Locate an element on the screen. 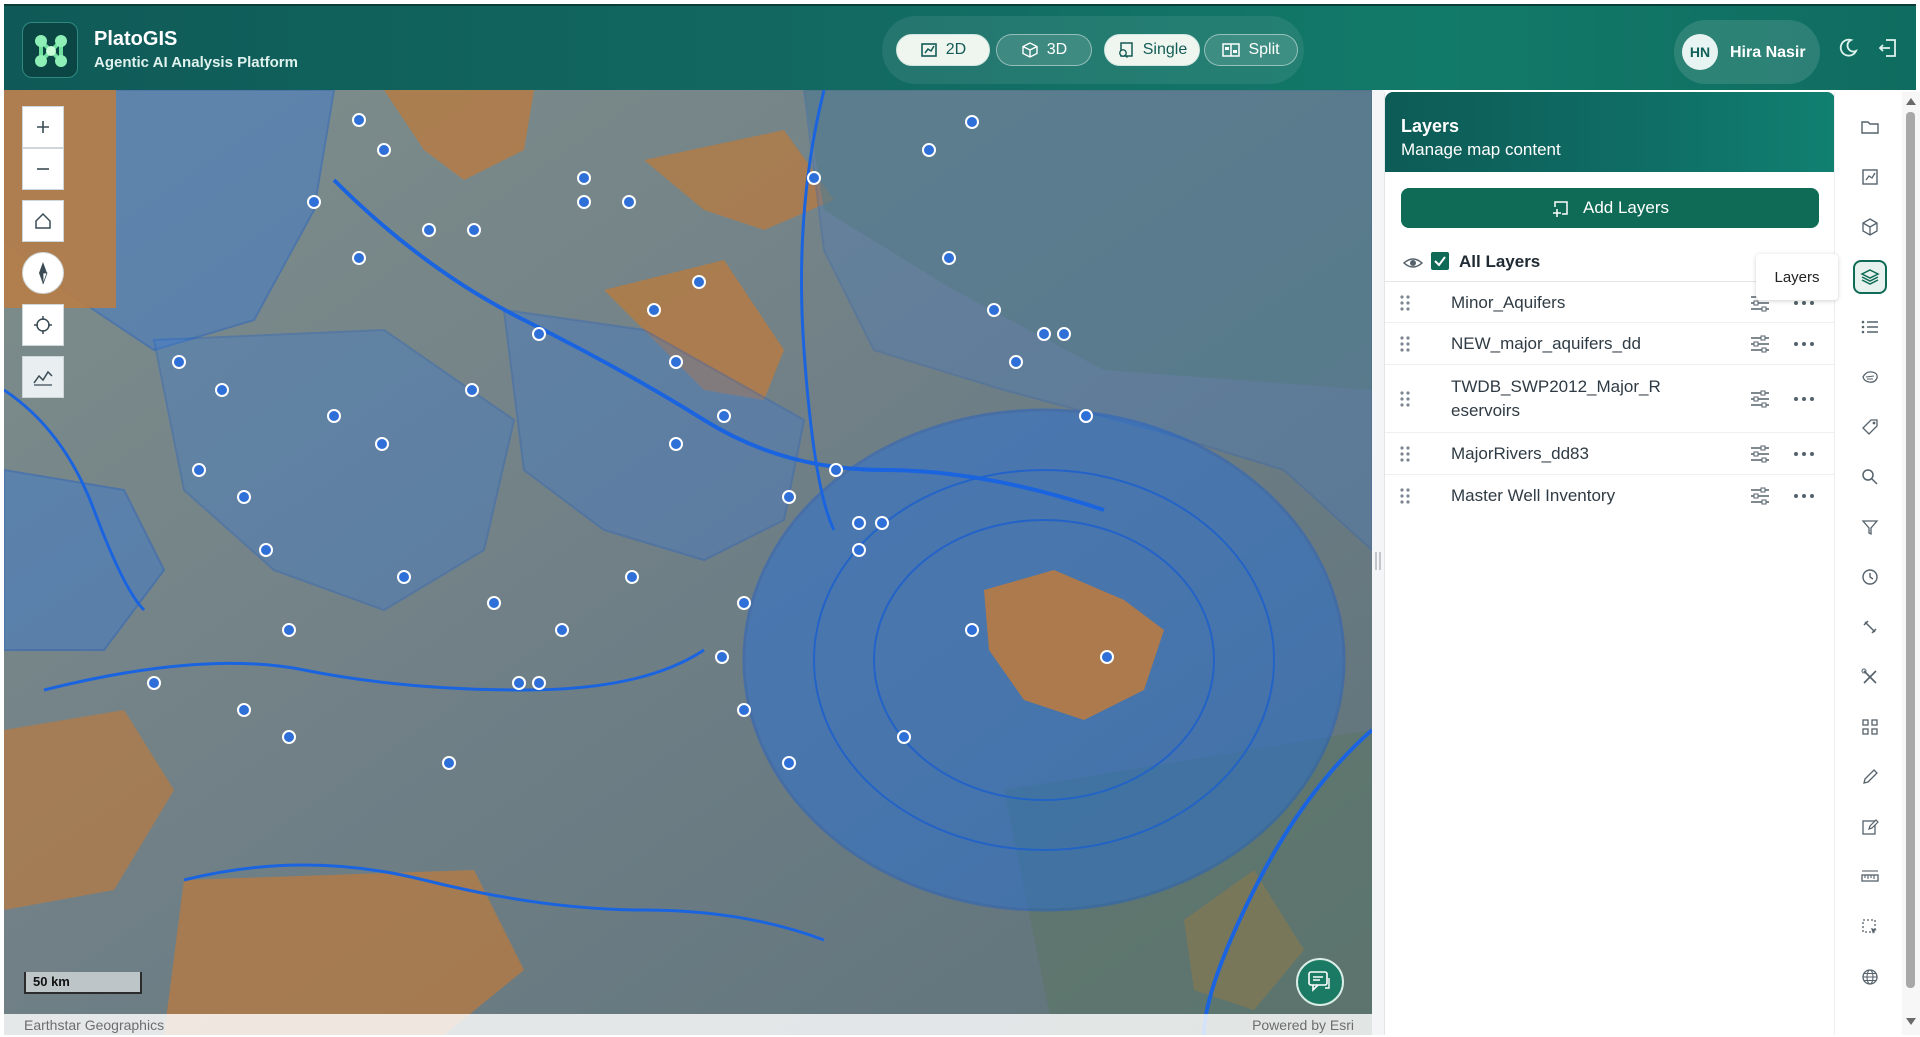 The image size is (1920, 1037). rail-tag-button is located at coordinates (1870, 427).